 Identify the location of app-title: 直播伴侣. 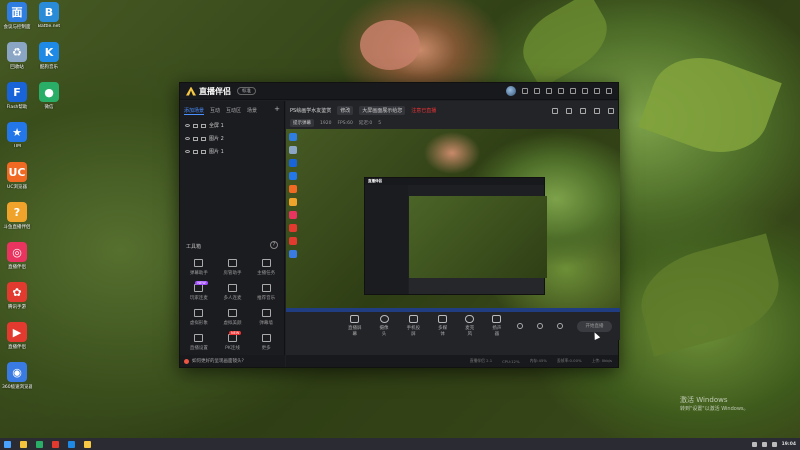
(215, 91).